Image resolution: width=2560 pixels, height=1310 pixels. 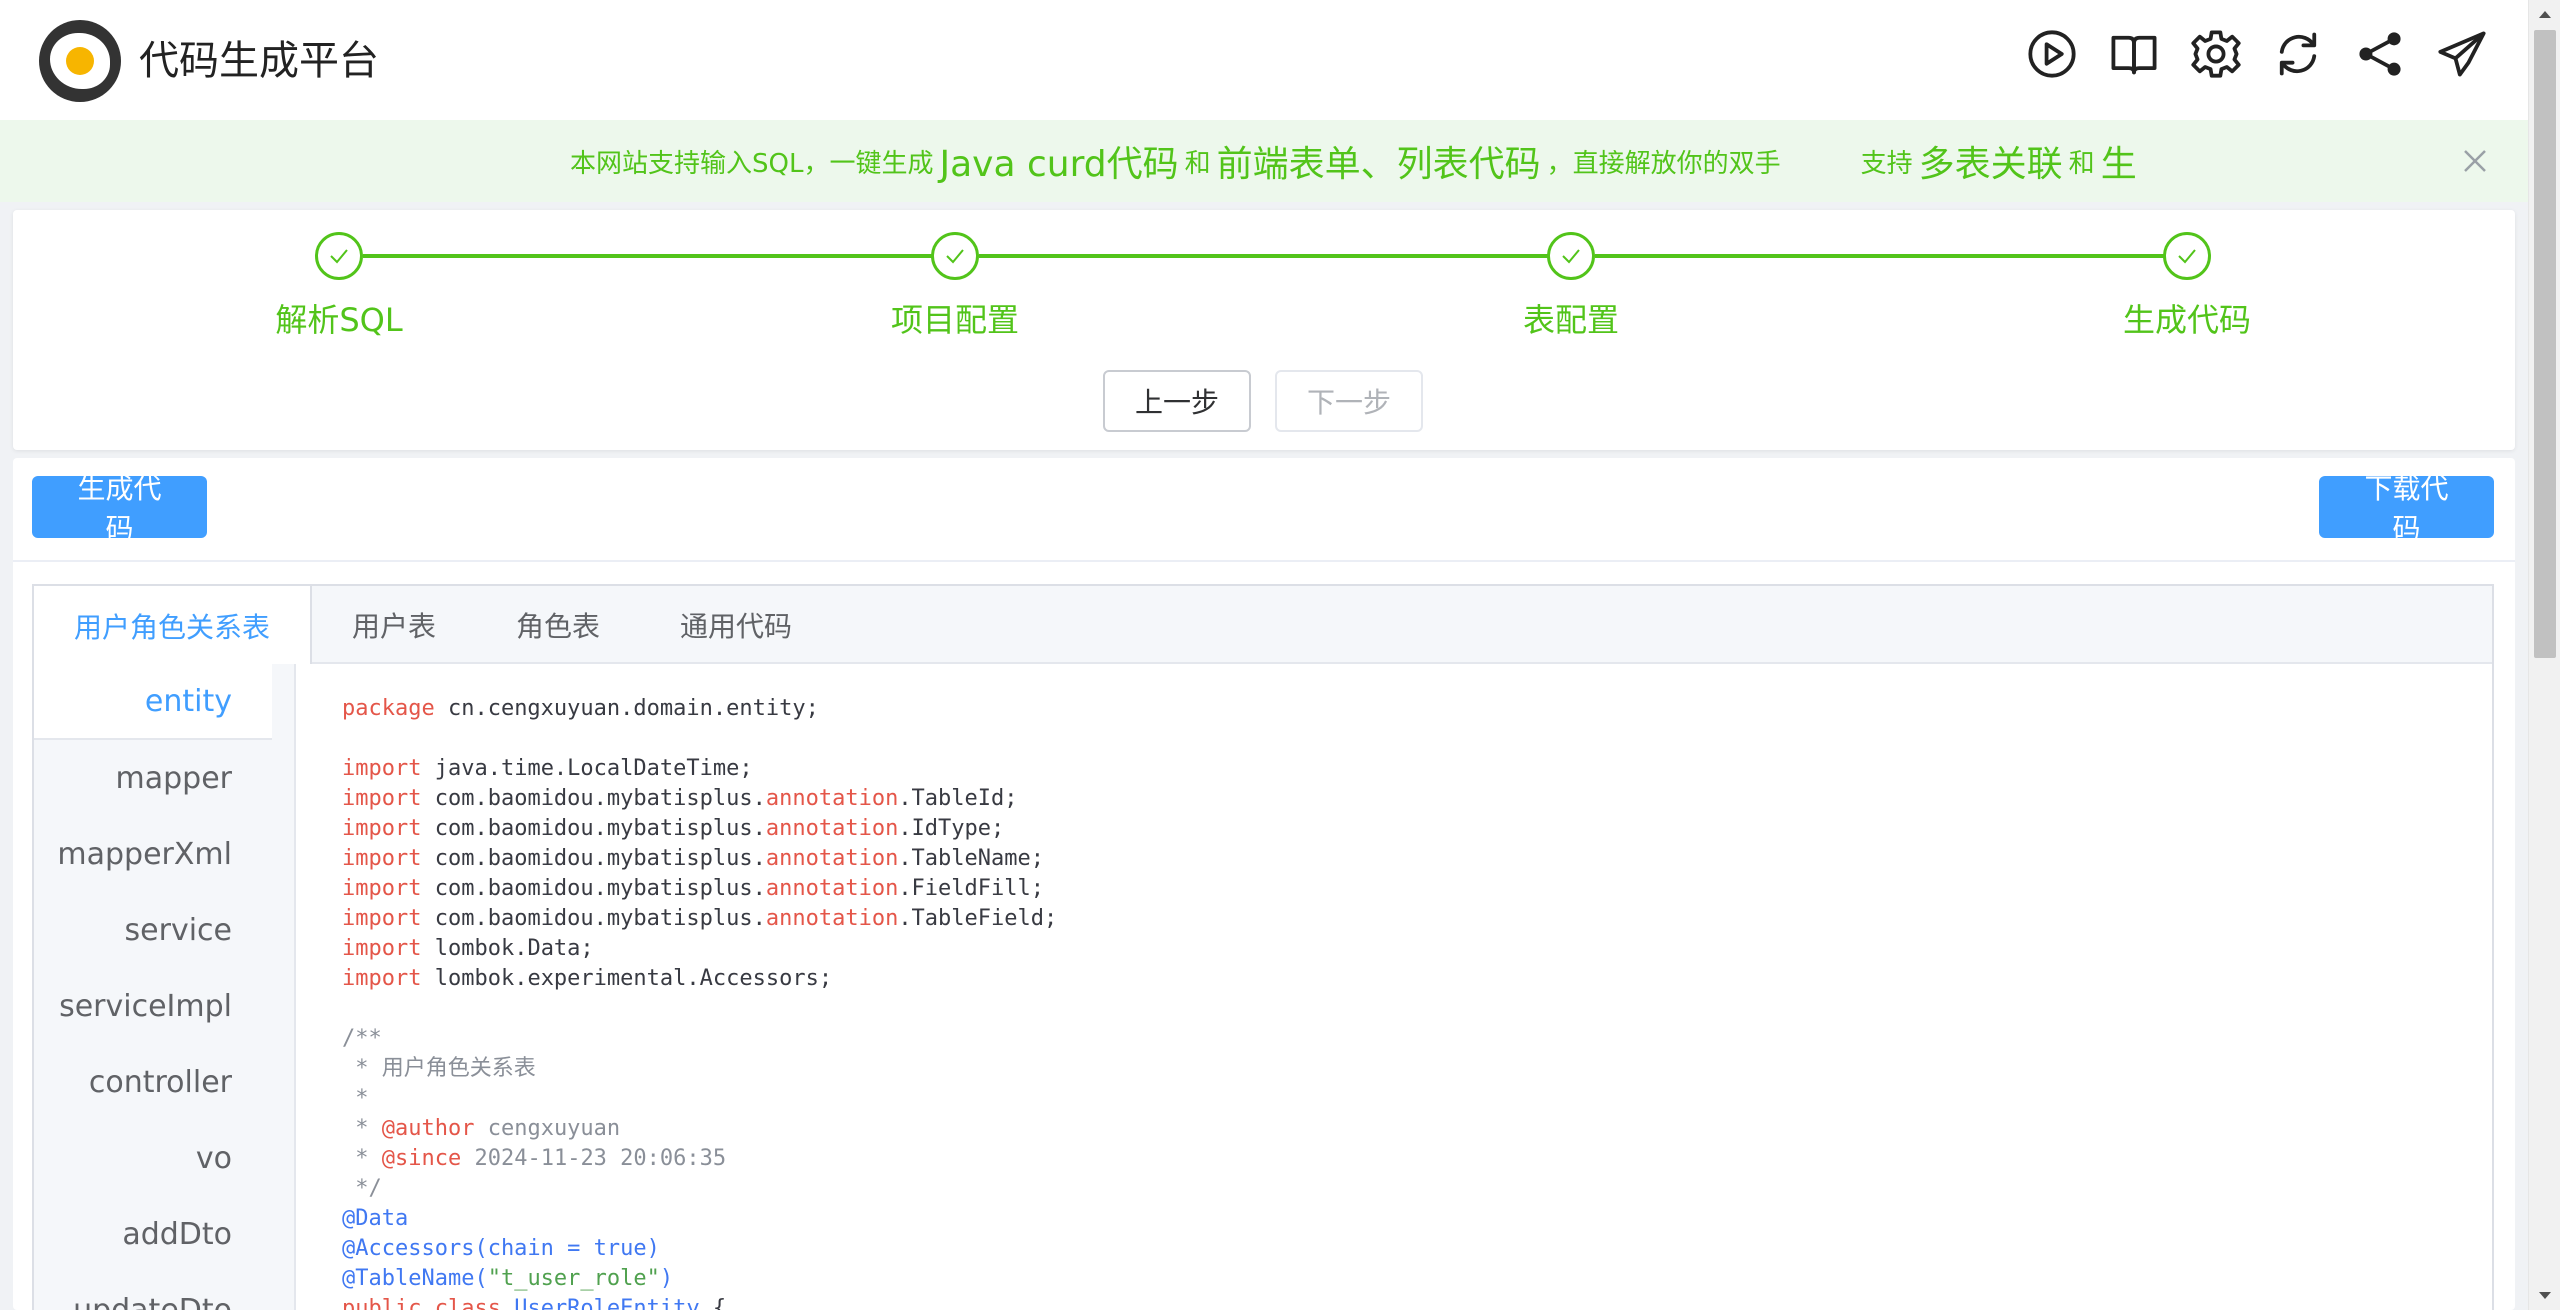 I want to click on code-line: * @author cengxuyuan, so click(x=699, y=1129).